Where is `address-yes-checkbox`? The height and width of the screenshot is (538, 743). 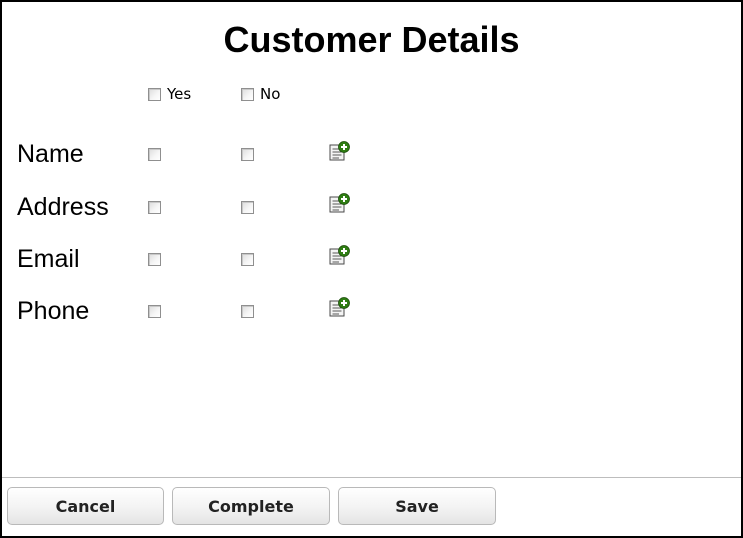 address-yes-checkbox is located at coordinates (154, 207).